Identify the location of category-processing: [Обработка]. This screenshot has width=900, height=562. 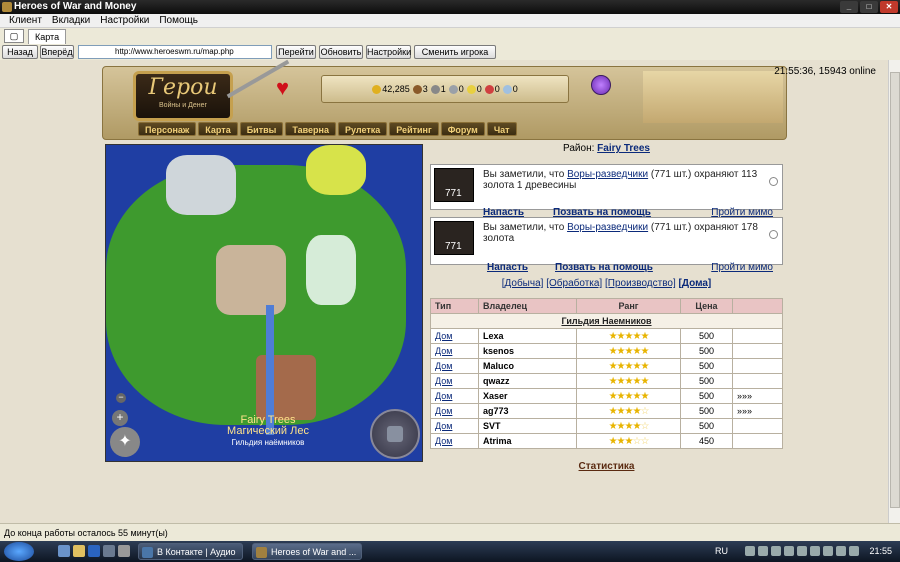
(574, 283).